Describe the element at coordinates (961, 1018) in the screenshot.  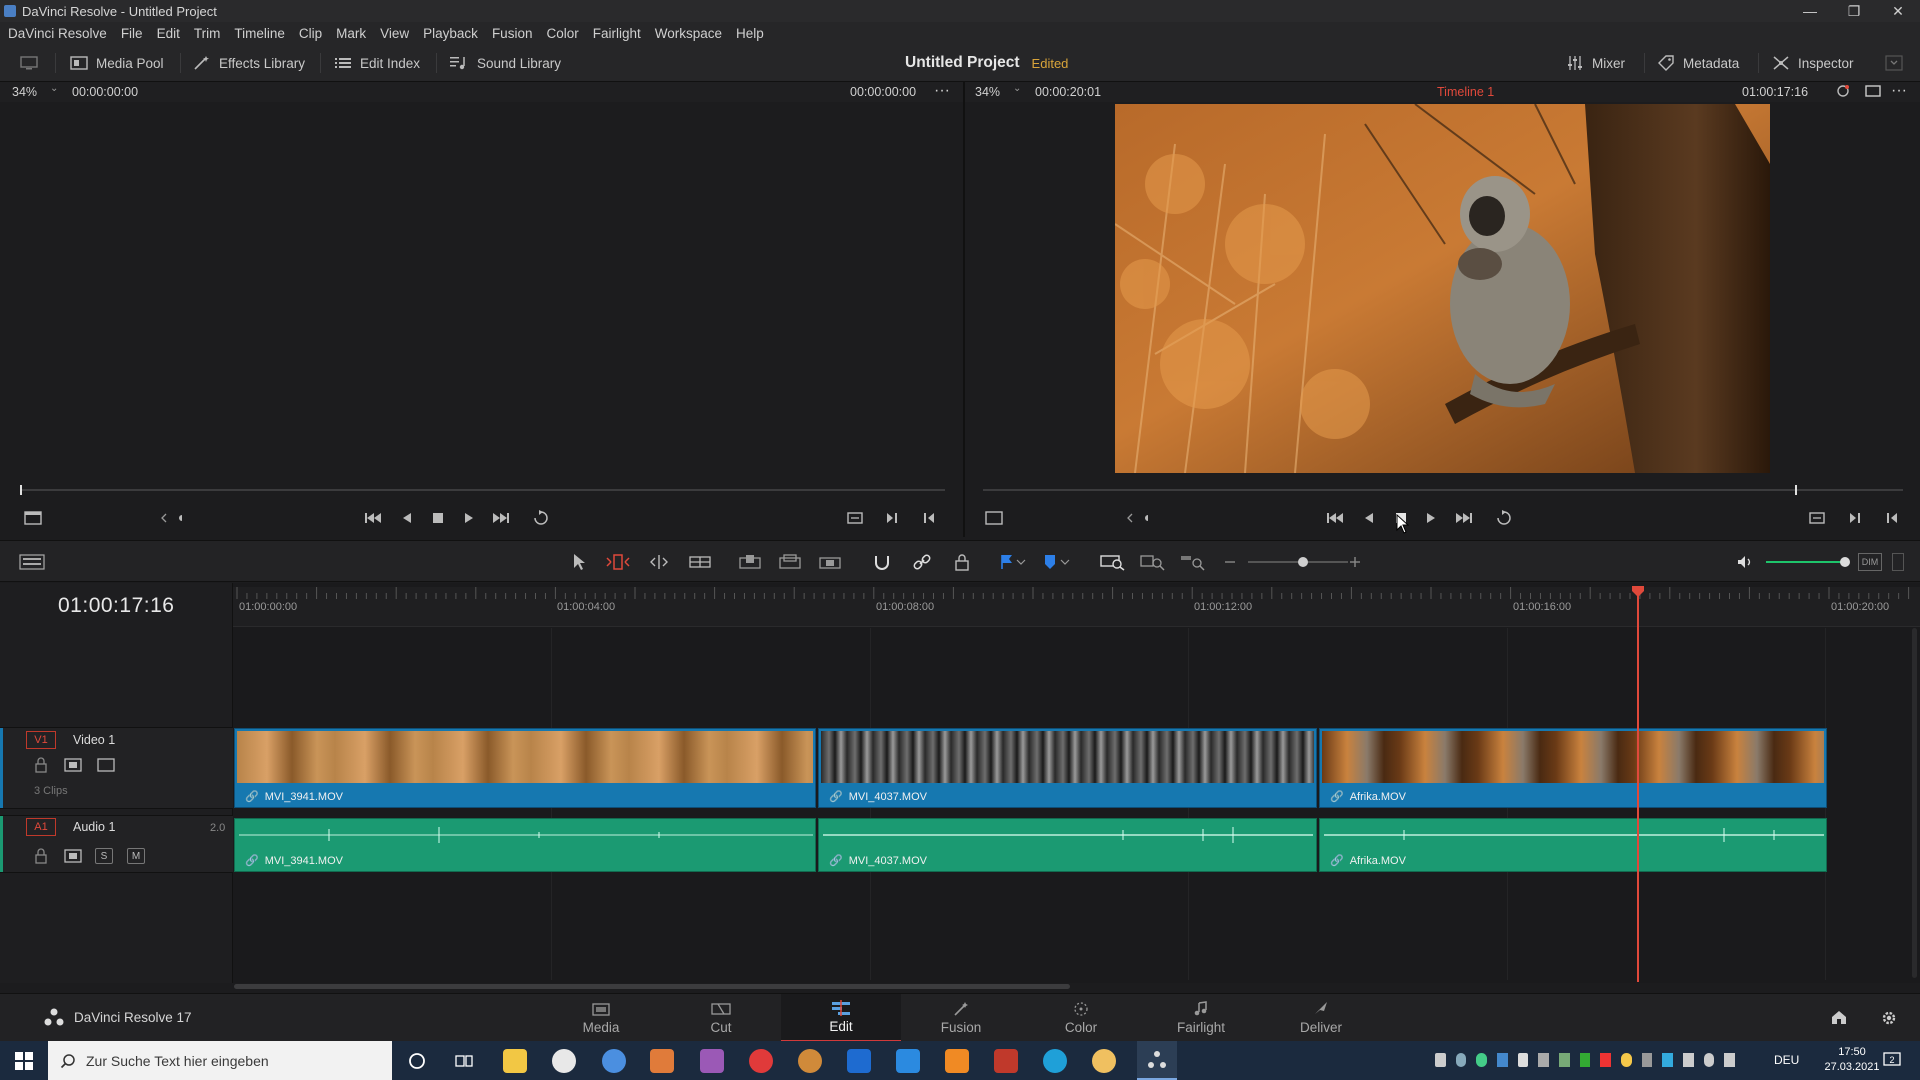
I see `page-tab-fusion: Fusion` at that location.